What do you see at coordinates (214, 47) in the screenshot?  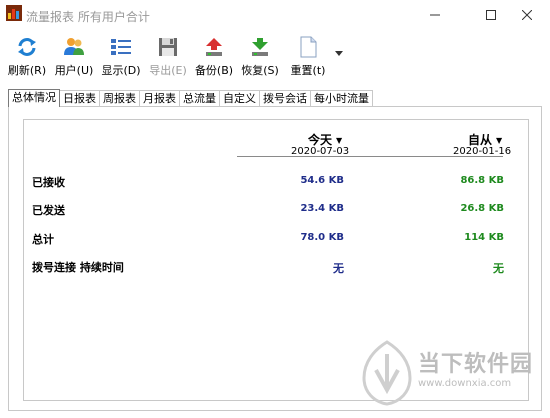 I see `backup-up-arrow-icon` at bounding box center [214, 47].